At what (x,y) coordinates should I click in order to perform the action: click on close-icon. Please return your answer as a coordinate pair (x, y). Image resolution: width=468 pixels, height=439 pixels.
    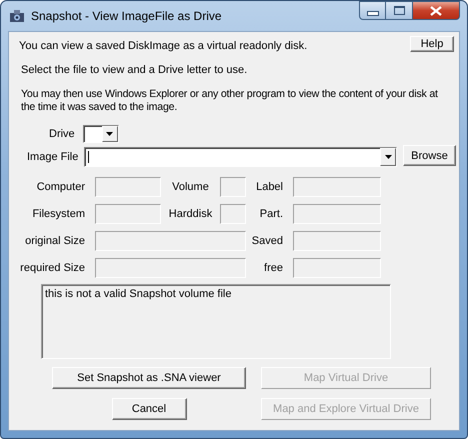
    Looking at the image, I should click on (436, 11).